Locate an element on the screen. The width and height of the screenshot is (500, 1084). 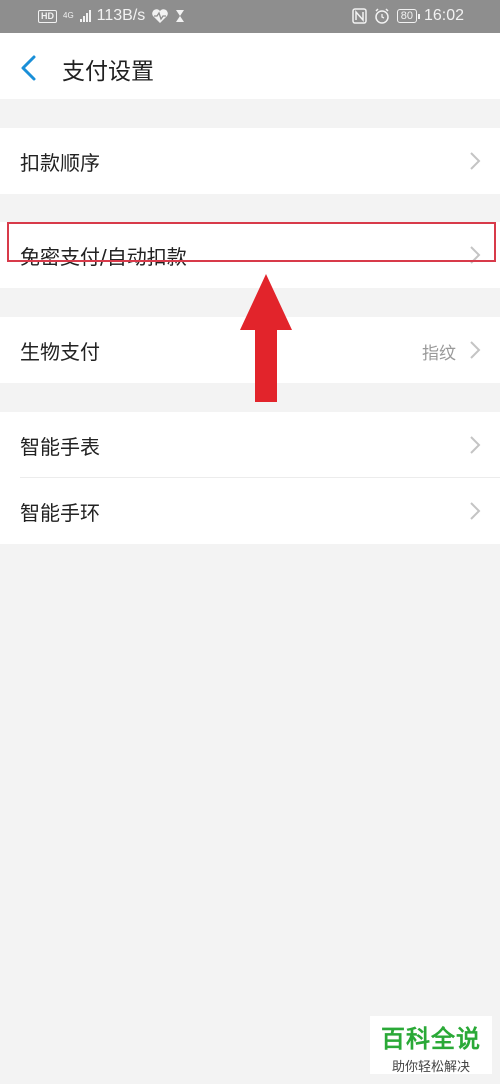
nfc-icon is located at coordinates (359, 16).